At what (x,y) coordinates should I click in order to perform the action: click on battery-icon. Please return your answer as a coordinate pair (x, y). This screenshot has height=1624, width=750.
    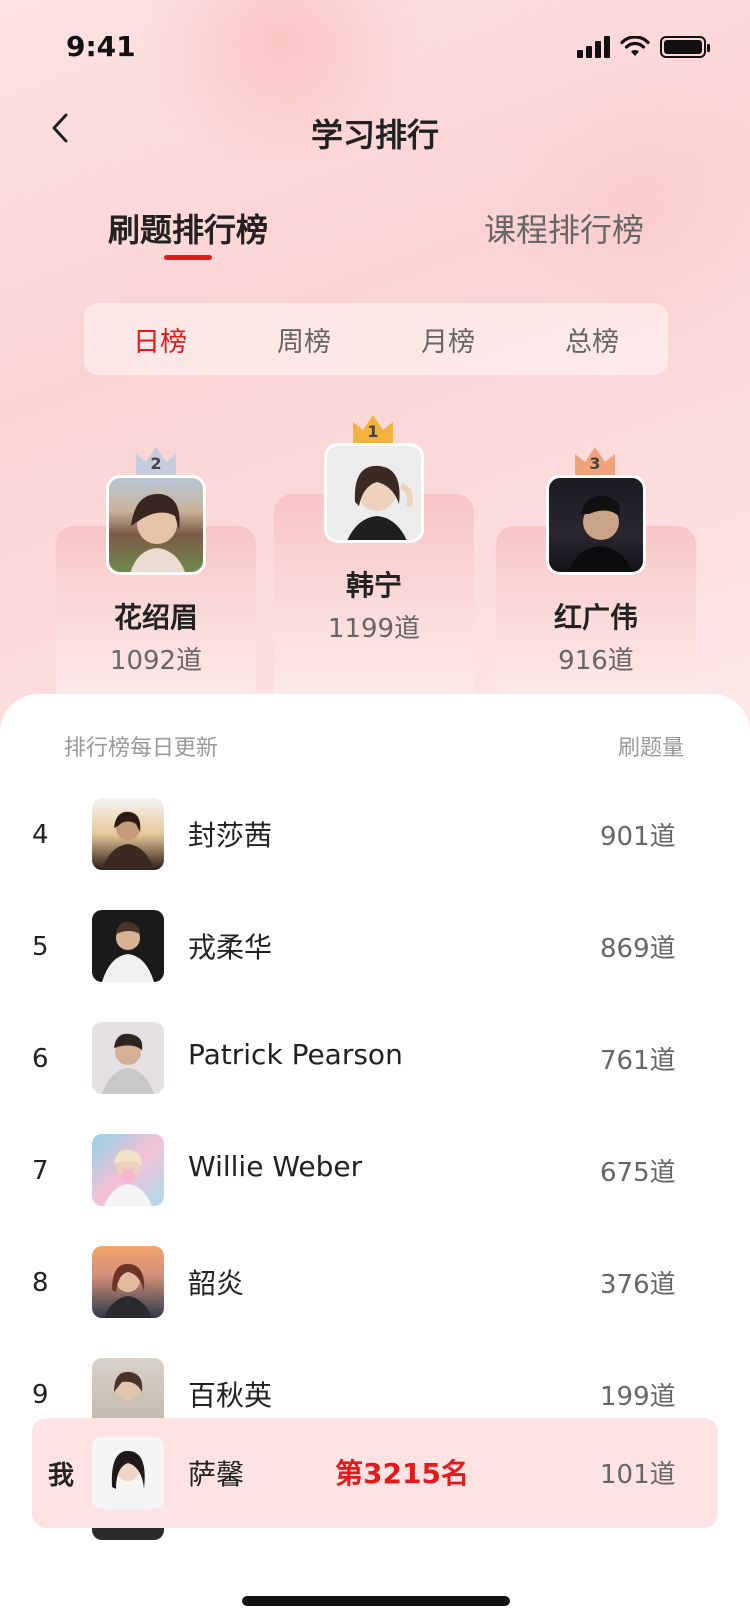
    Looking at the image, I should click on (685, 47).